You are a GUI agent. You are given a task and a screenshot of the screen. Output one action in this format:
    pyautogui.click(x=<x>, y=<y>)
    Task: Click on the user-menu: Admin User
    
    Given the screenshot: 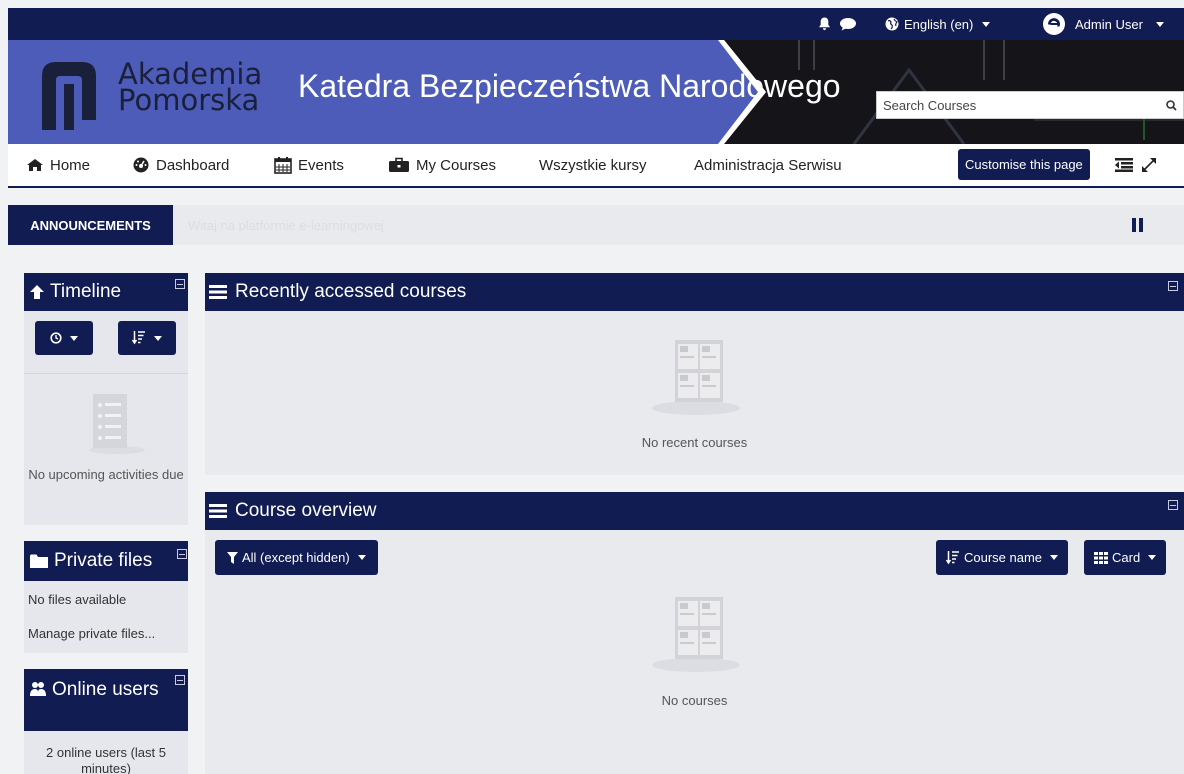 What is the action you would take?
    pyautogui.click(x=1103, y=24)
    